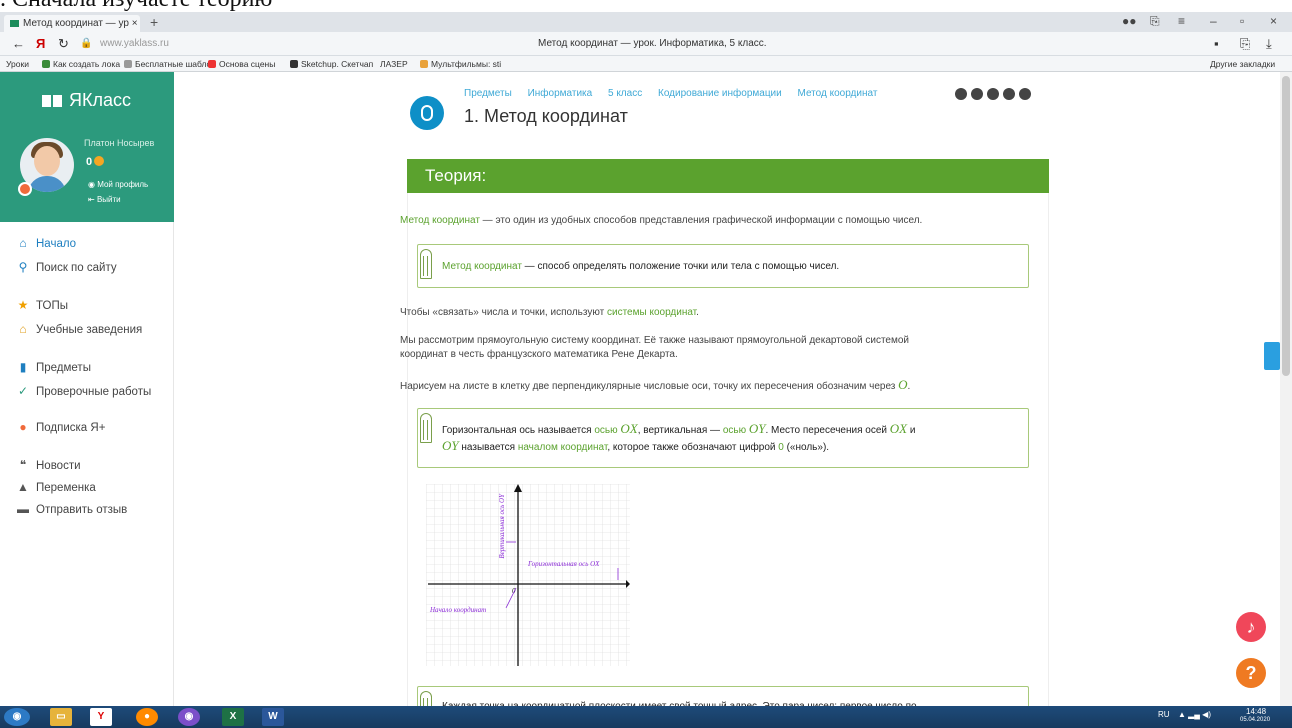 The image size is (1292, 728). What do you see at coordinates (42, 305) in the screenshot?
I see `sidebar-item-tops: ★ ТОПы` at bounding box center [42, 305].